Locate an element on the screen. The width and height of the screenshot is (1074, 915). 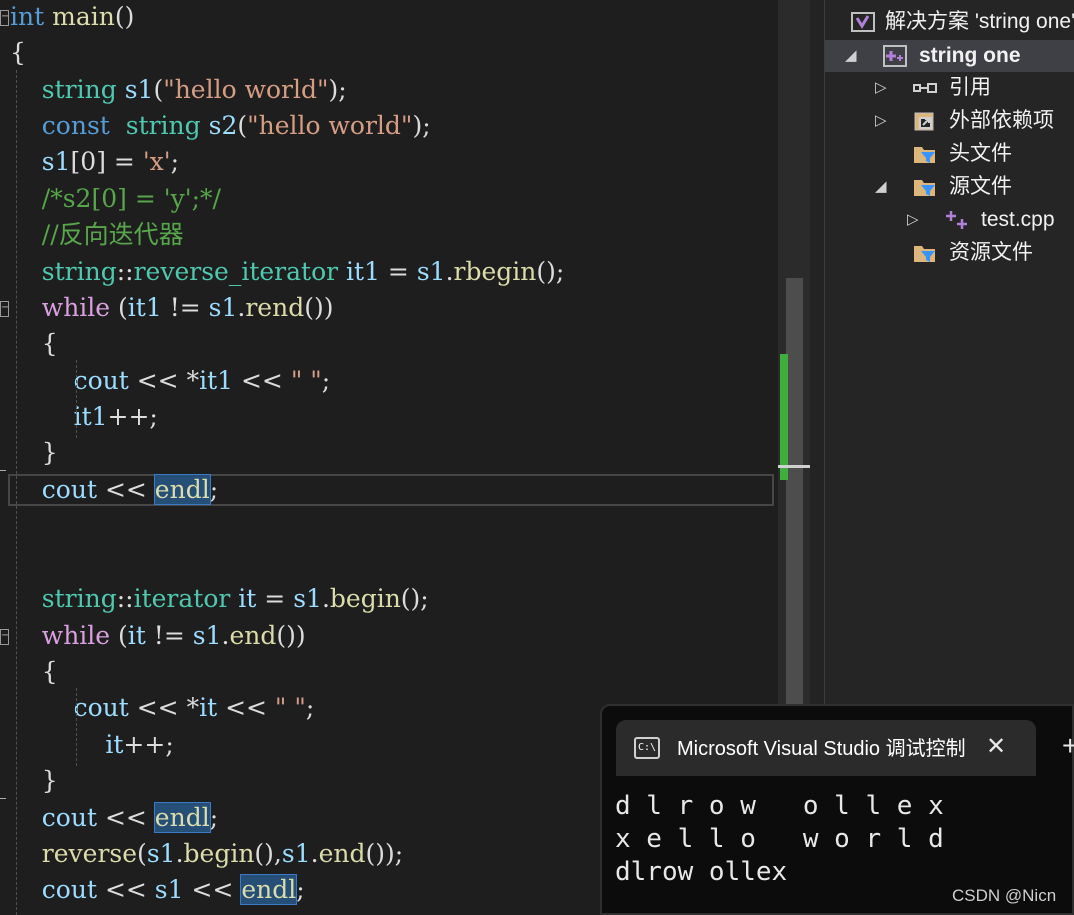
code-line: while (it != s1.end()) is located at coordinates (158, 636).